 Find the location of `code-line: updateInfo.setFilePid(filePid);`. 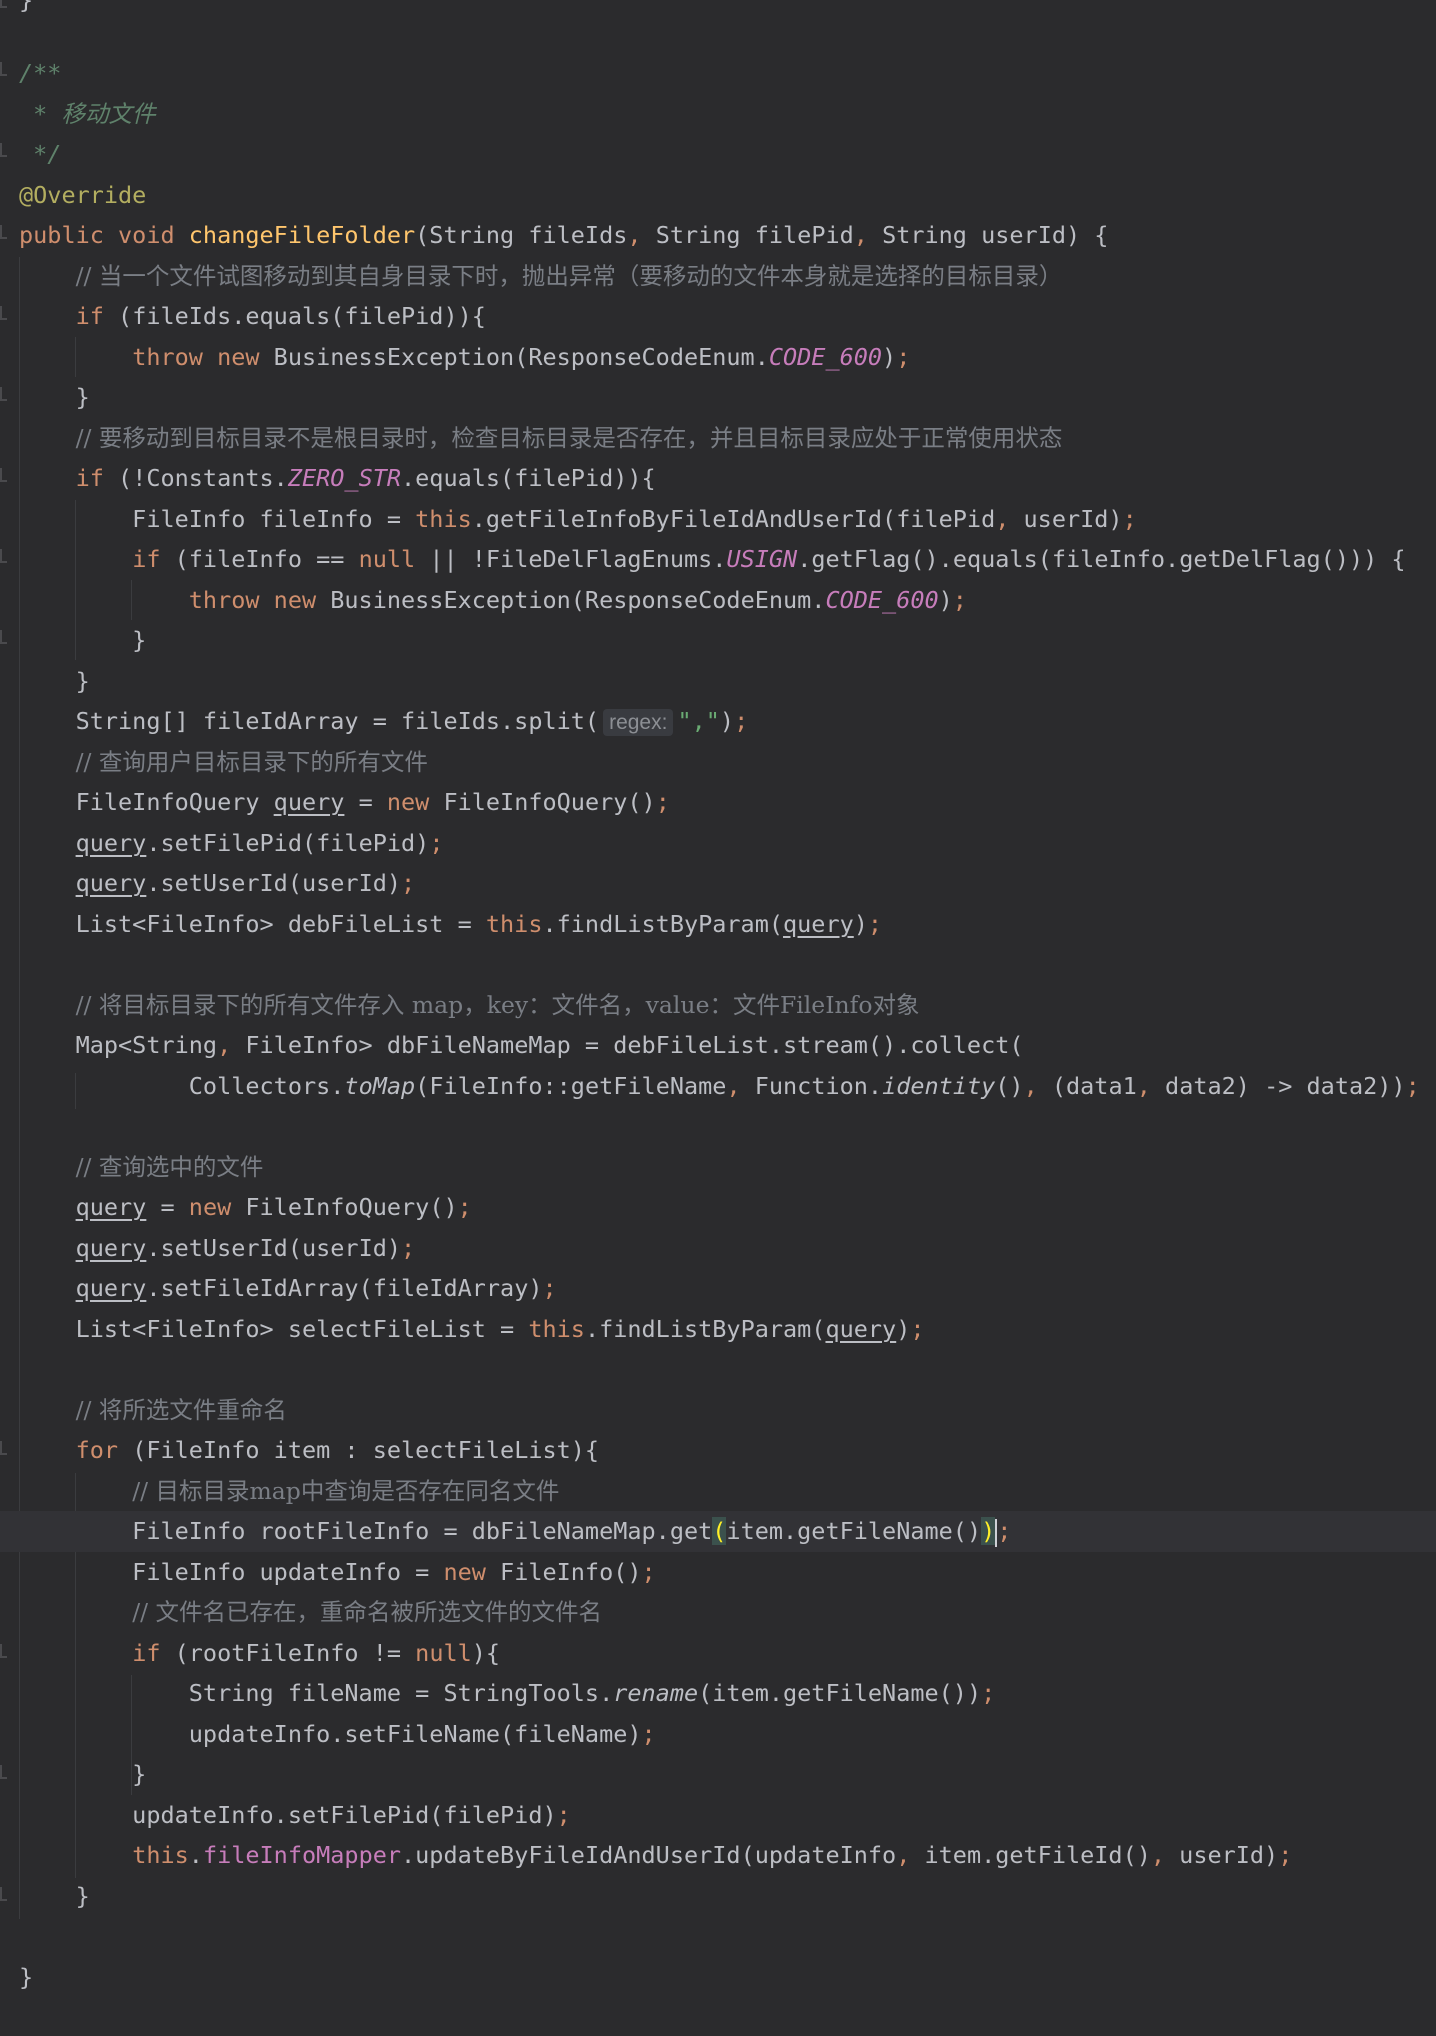

code-line: updateInfo.setFilePid(filePid); is located at coordinates (718, 1815).